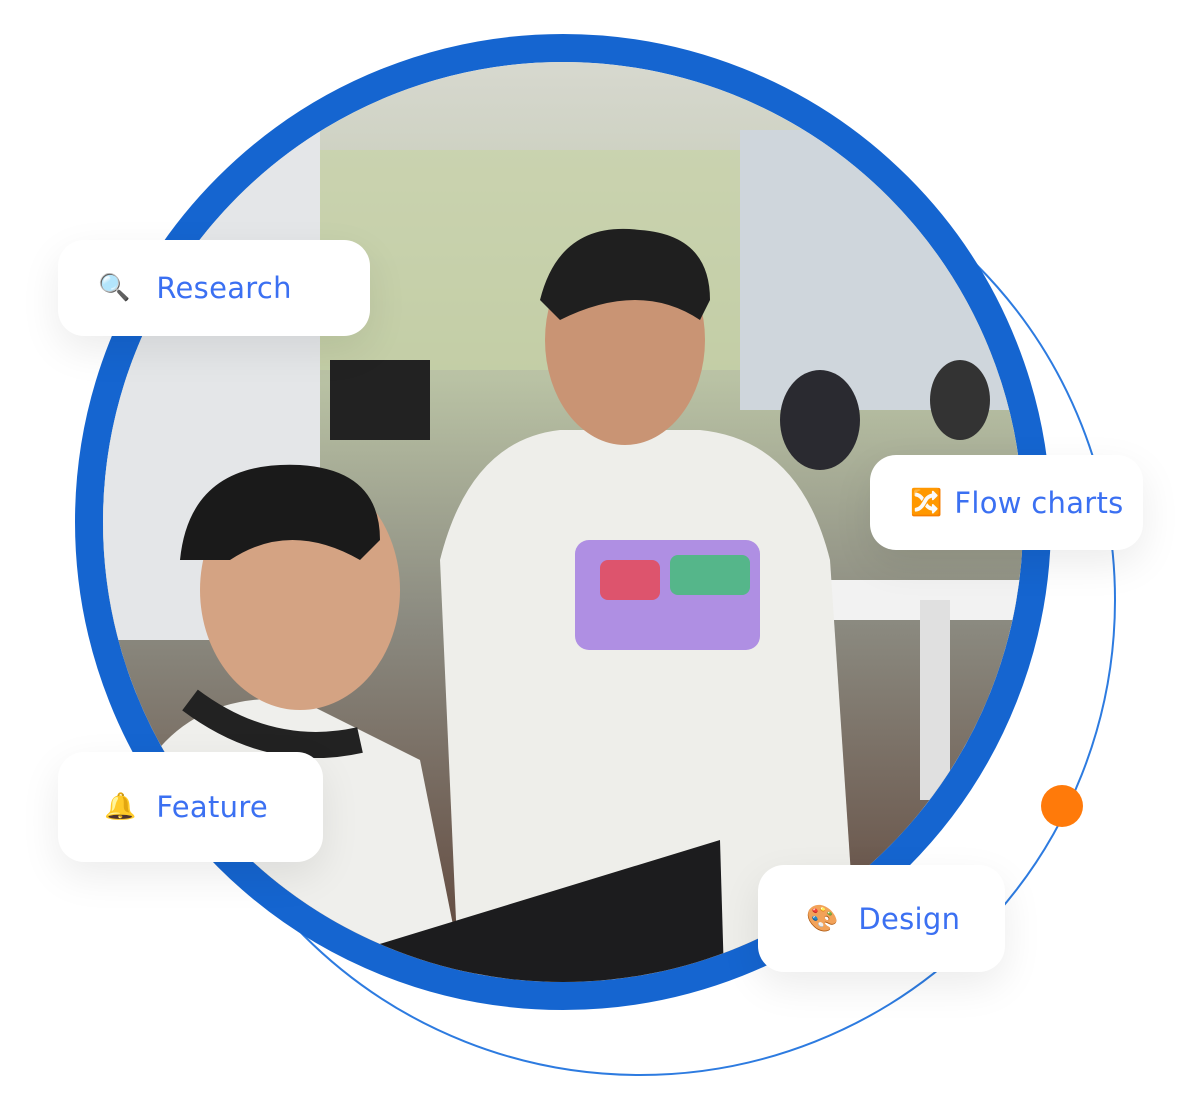 The image size is (1191, 1114). I want to click on bell-icon: 🔔, so click(120, 807).